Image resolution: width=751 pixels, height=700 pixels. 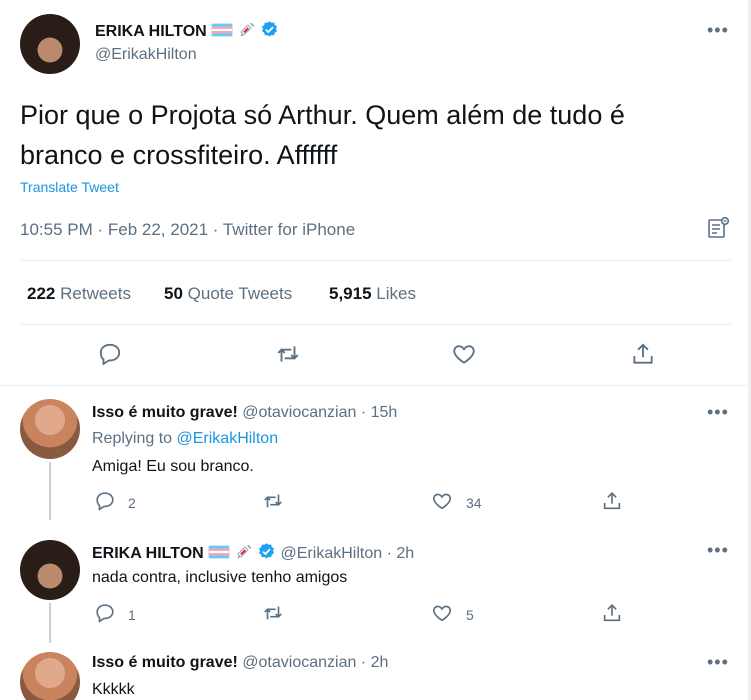 What do you see at coordinates (350, 293) in the screenshot?
I see `likes-count: 5,915` at bounding box center [350, 293].